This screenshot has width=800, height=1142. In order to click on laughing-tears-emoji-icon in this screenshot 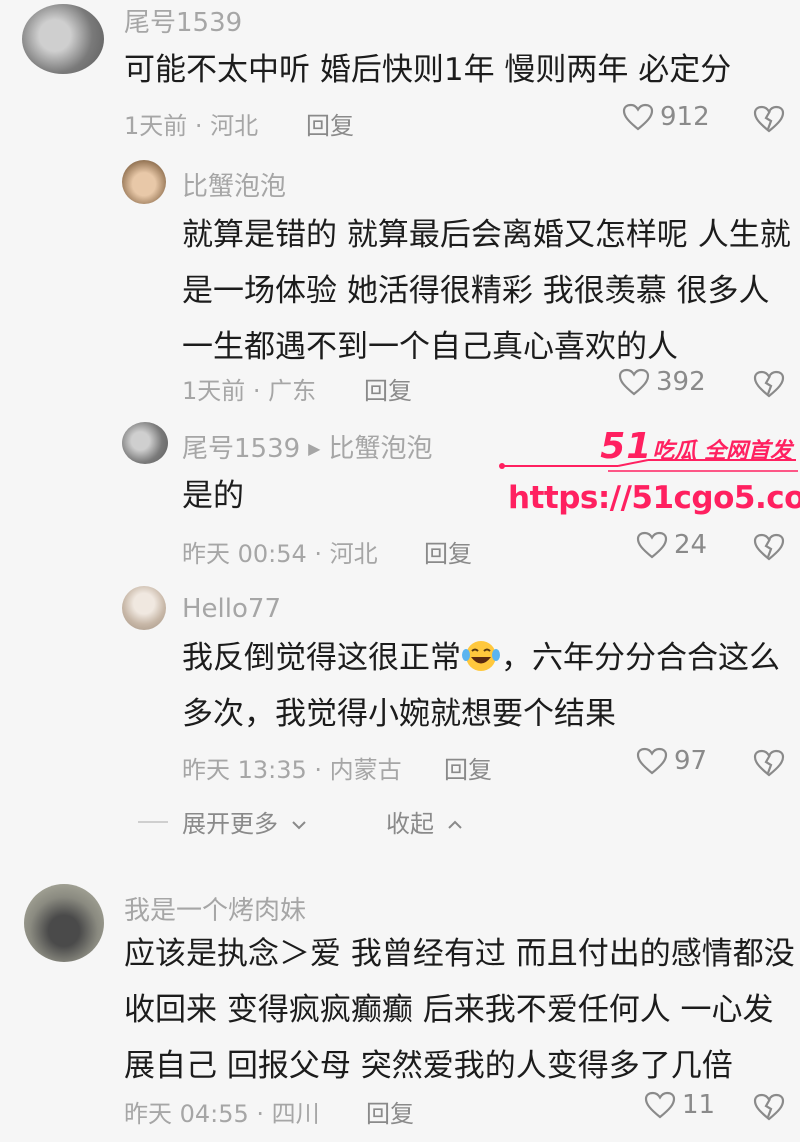, I will do `click(481, 656)`.